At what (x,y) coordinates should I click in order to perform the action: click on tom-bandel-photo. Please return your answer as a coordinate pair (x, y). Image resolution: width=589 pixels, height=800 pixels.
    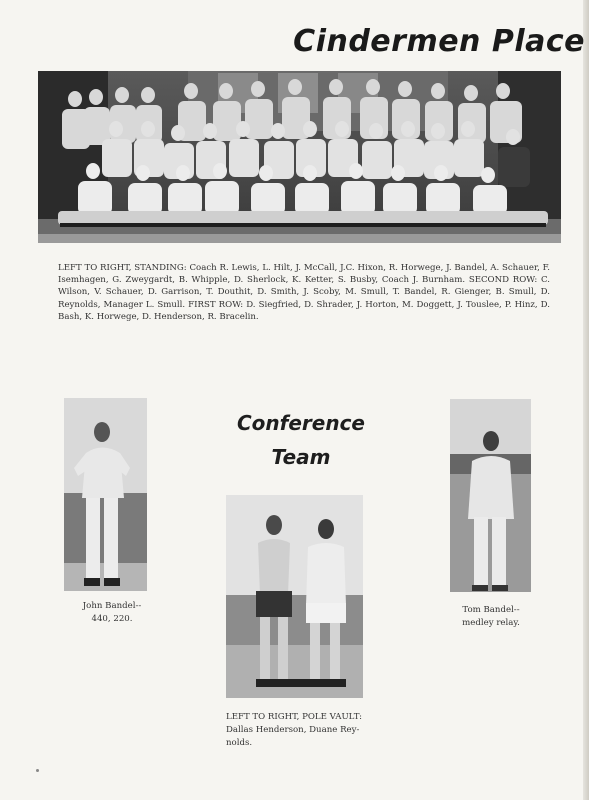
    Looking at the image, I should click on (490, 495).